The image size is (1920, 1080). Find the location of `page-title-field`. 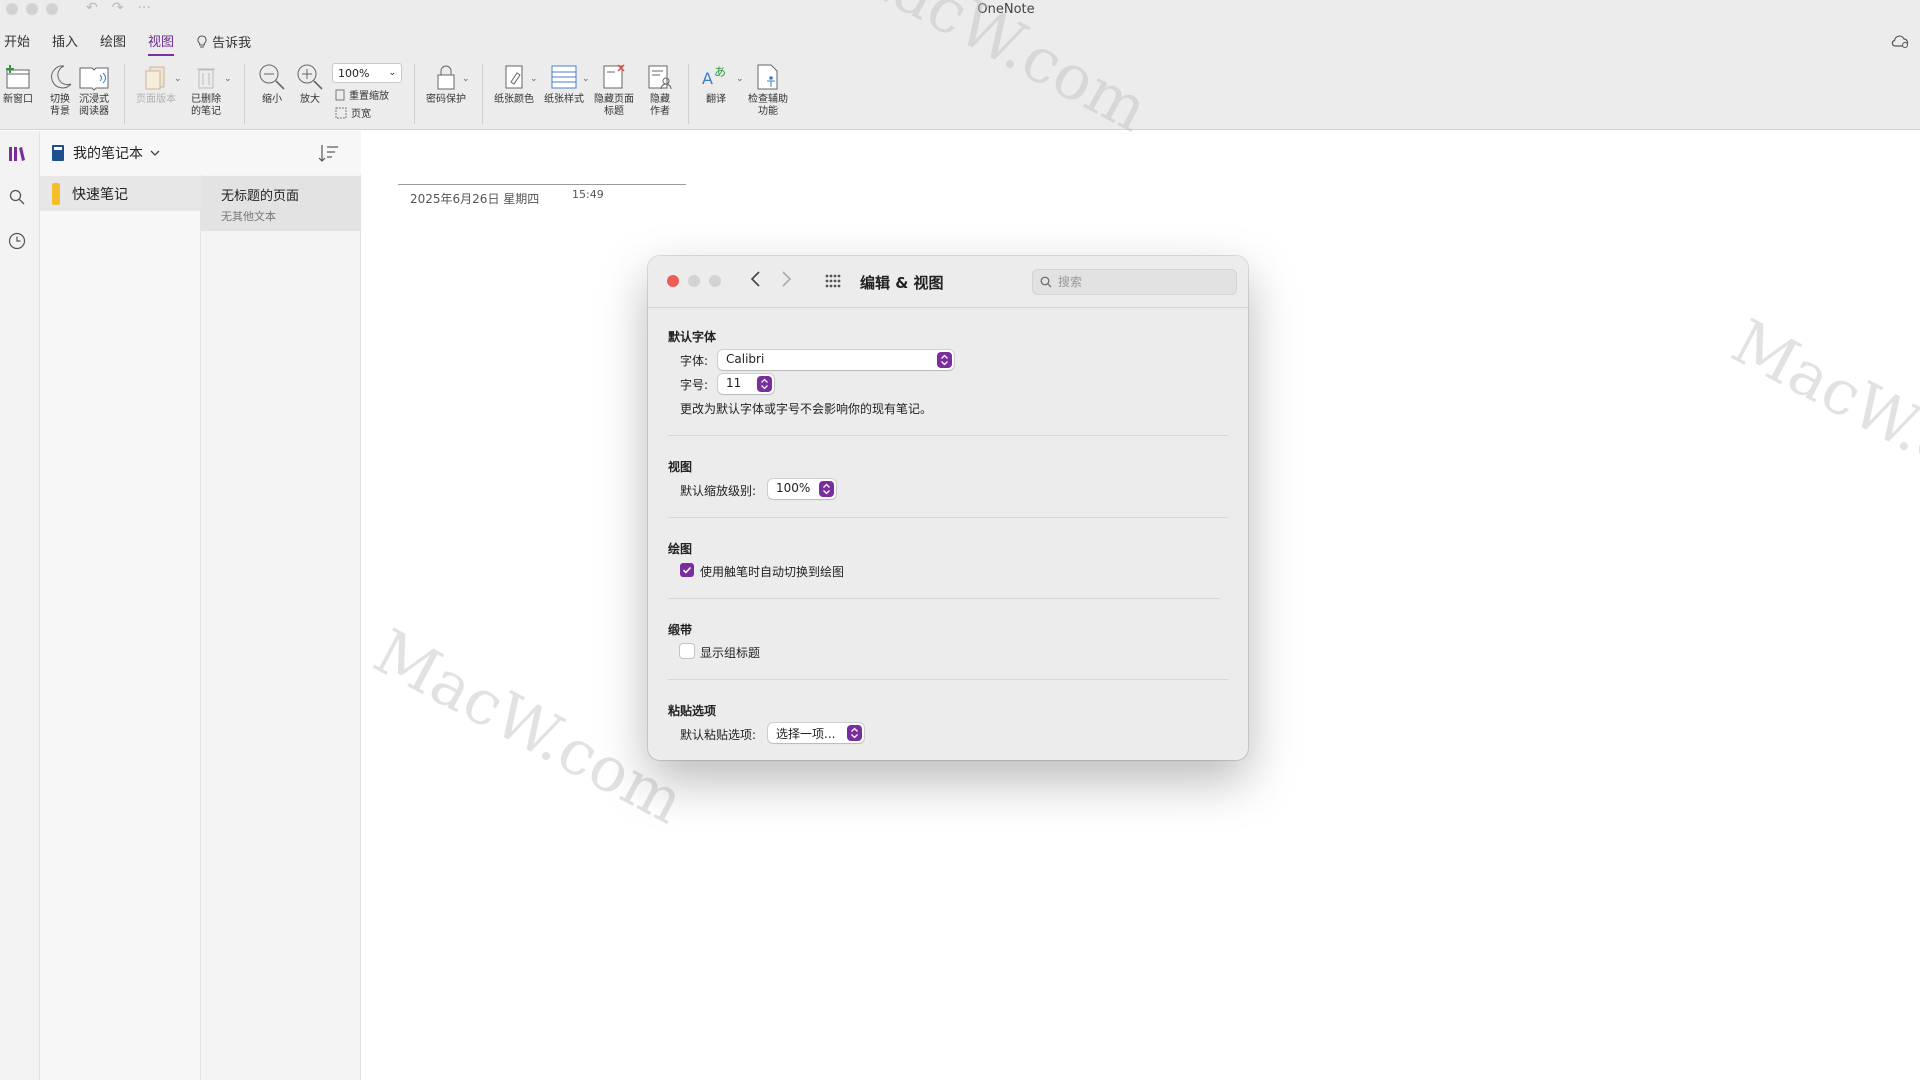

page-title-field is located at coordinates (542, 184).